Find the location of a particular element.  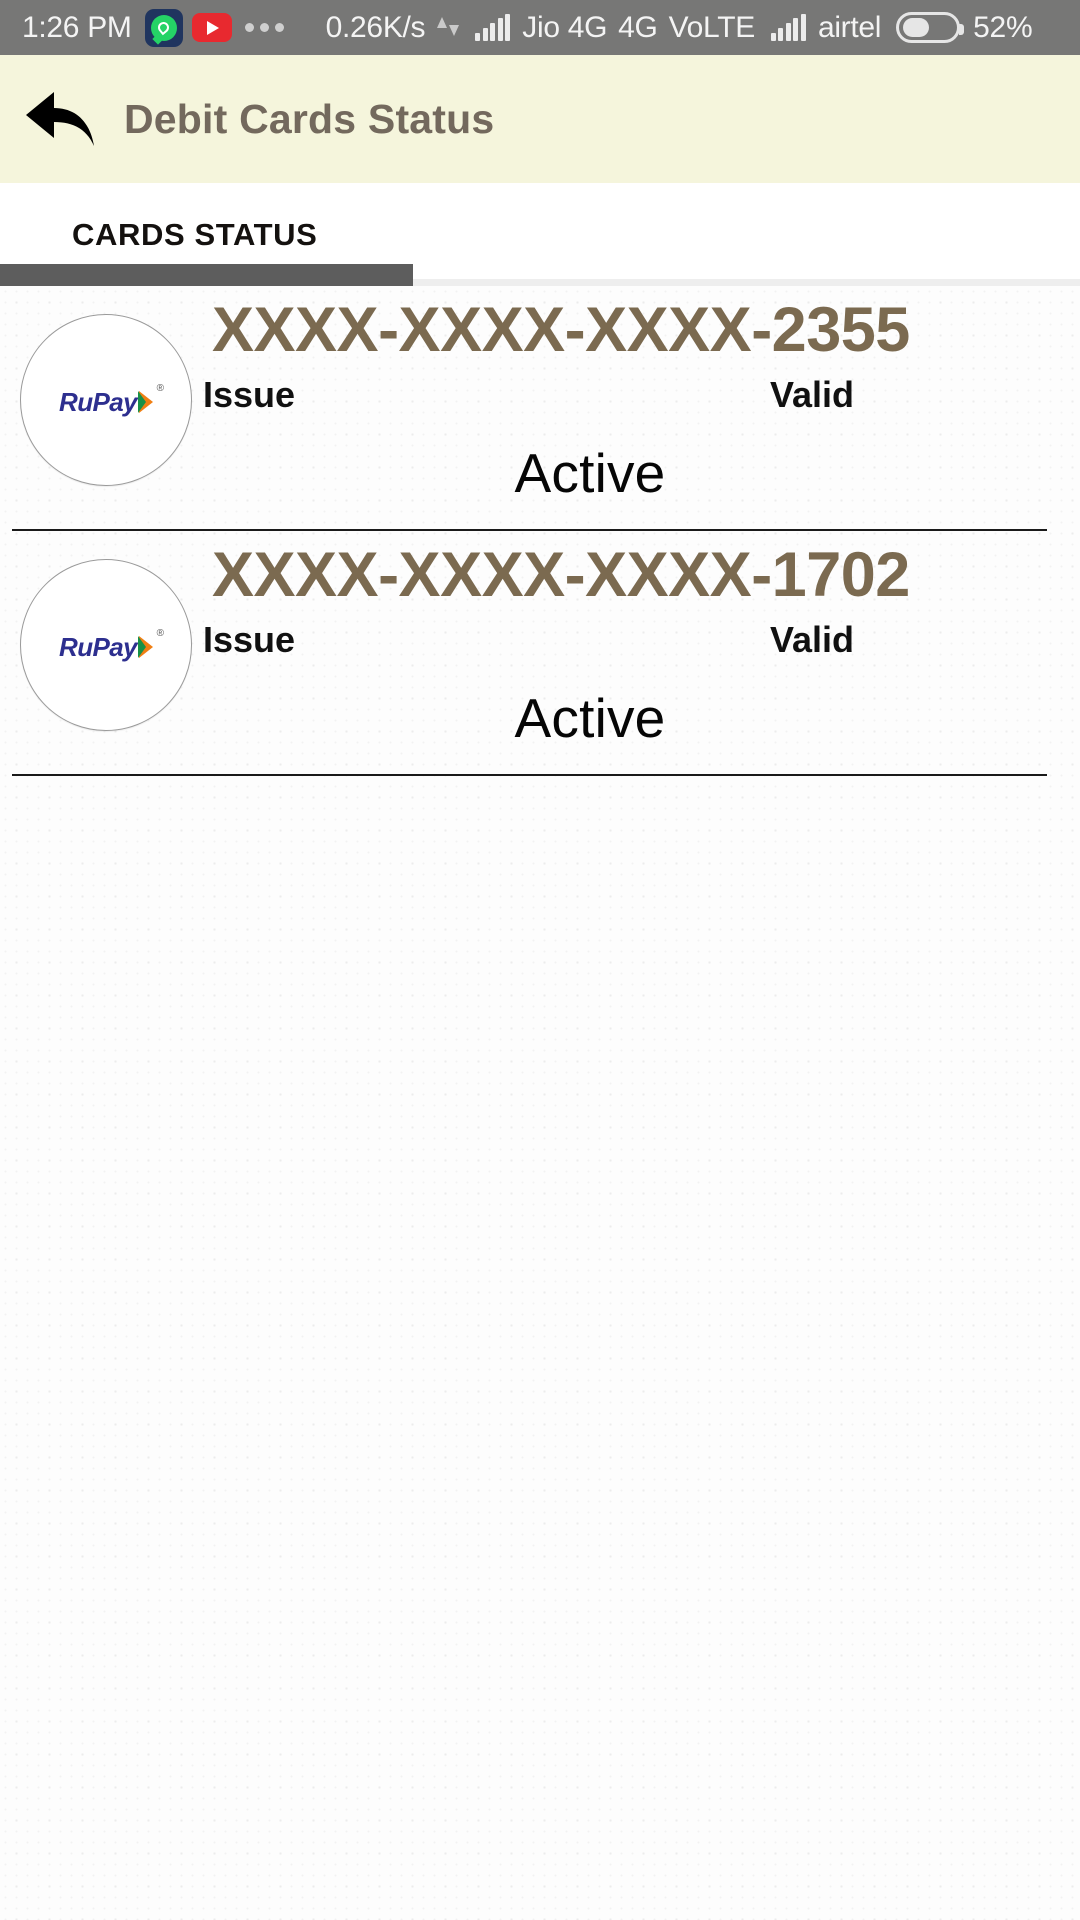

status-bar-notification-icons is located at coordinates (214, 27).